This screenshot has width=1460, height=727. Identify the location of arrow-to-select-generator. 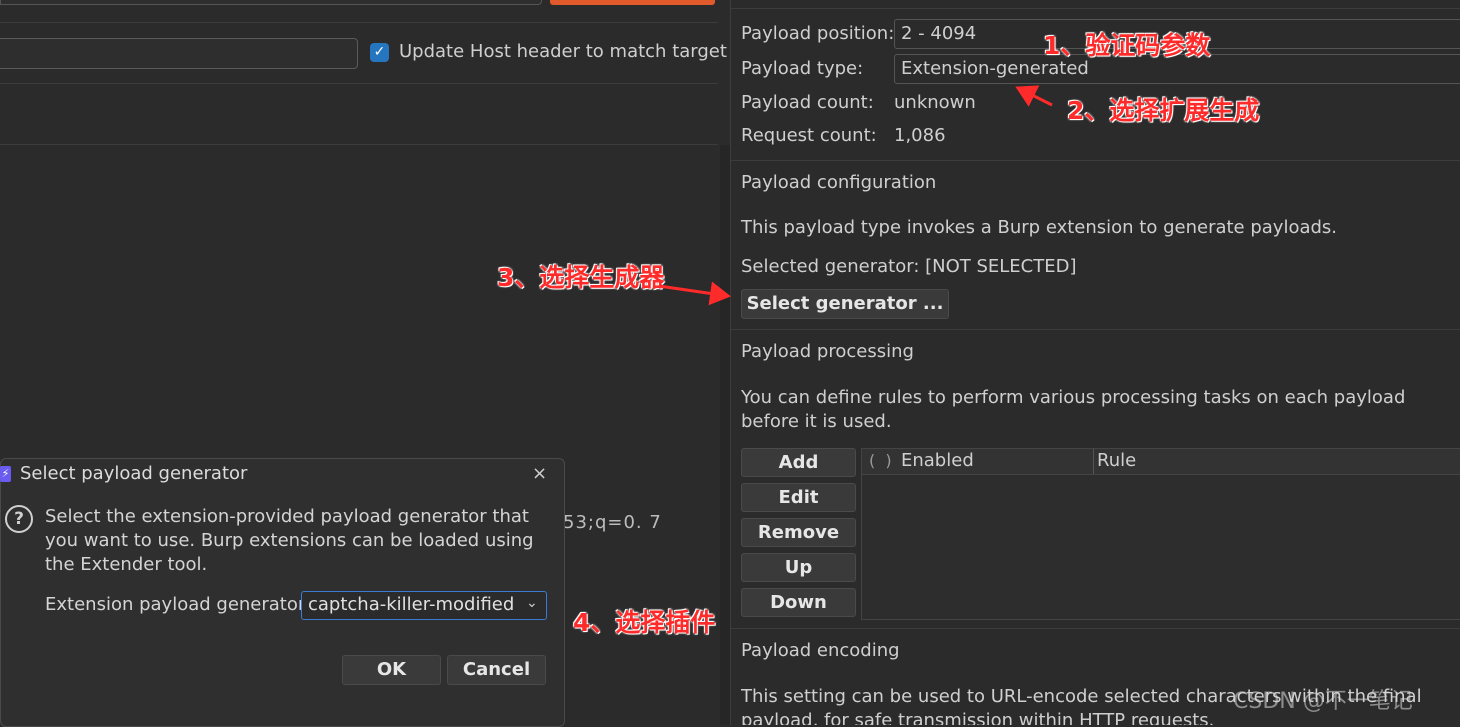
(694, 293).